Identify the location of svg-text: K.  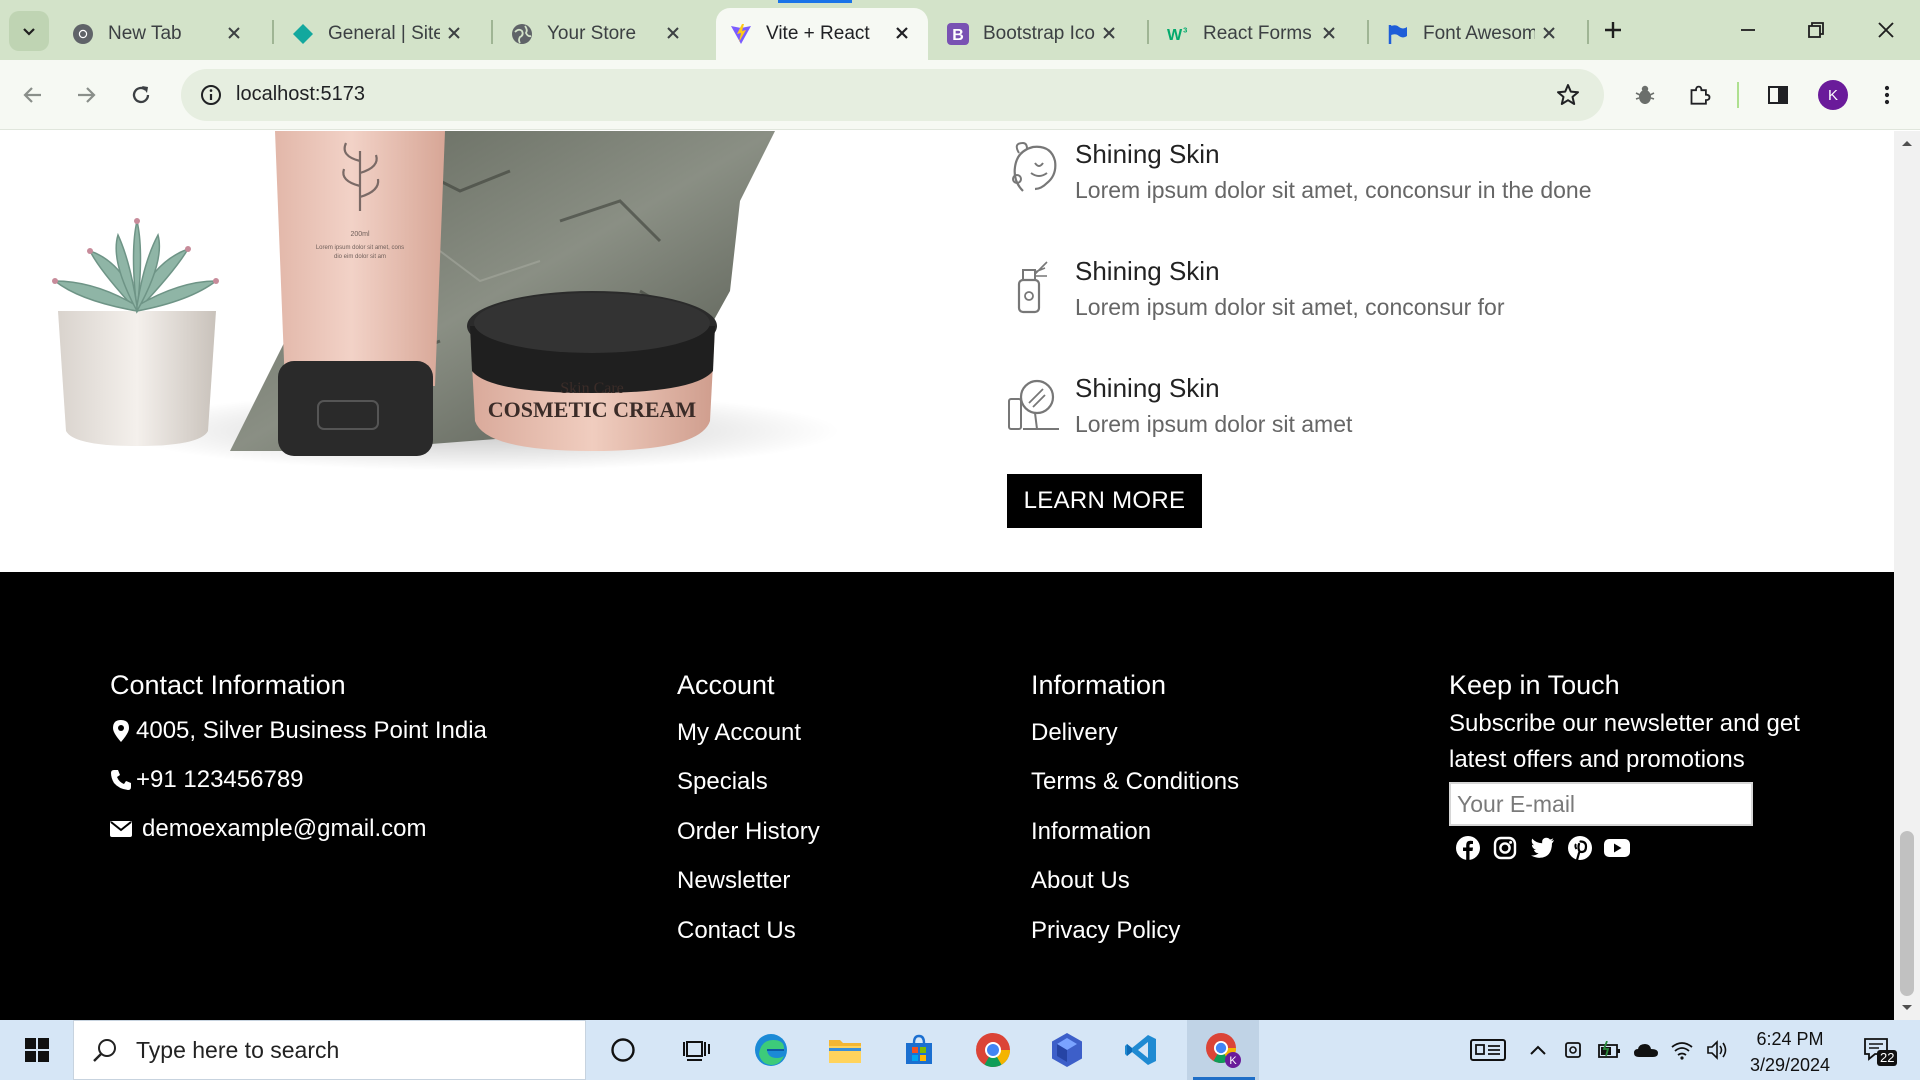
(1233, 1061).